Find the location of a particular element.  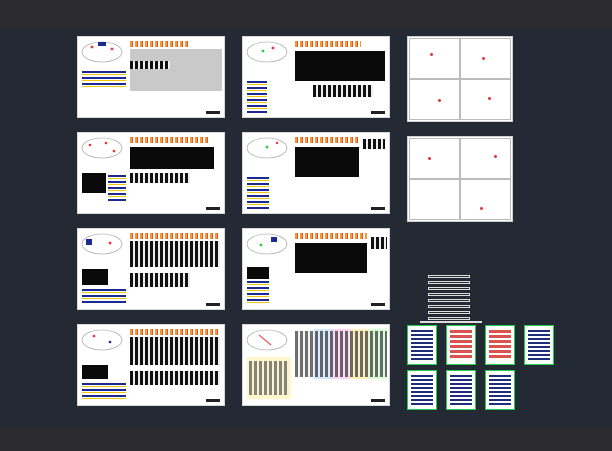

plan-detail-grid-b is located at coordinates (460, 179).